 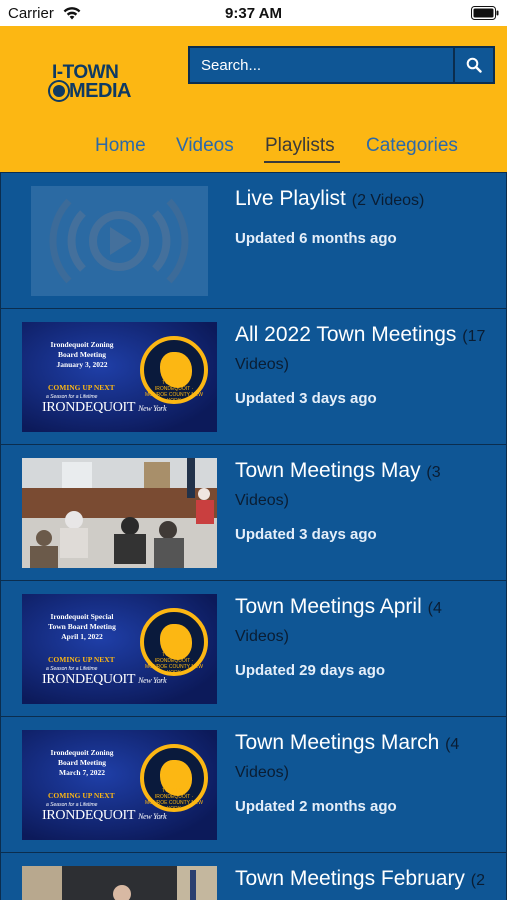 What do you see at coordinates (330, 198) in the screenshot?
I see `playlist-title: Live Playlist (2 Videos)` at bounding box center [330, 198].